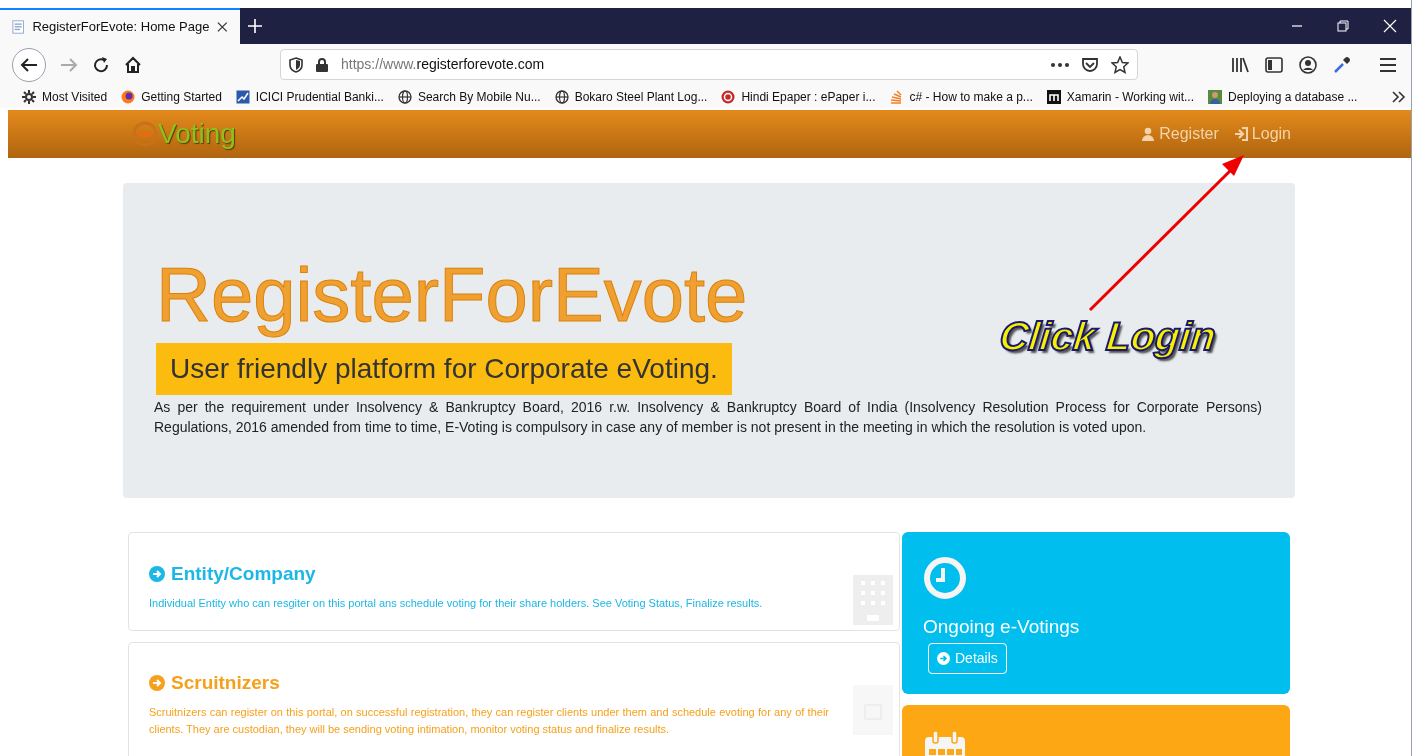 This screenshot has width=1427, height=756. What do you see at coordinates (181, 97) in the screenshot?
I see `bookmark-label: Getting Started` at bounding box center [181, 97].